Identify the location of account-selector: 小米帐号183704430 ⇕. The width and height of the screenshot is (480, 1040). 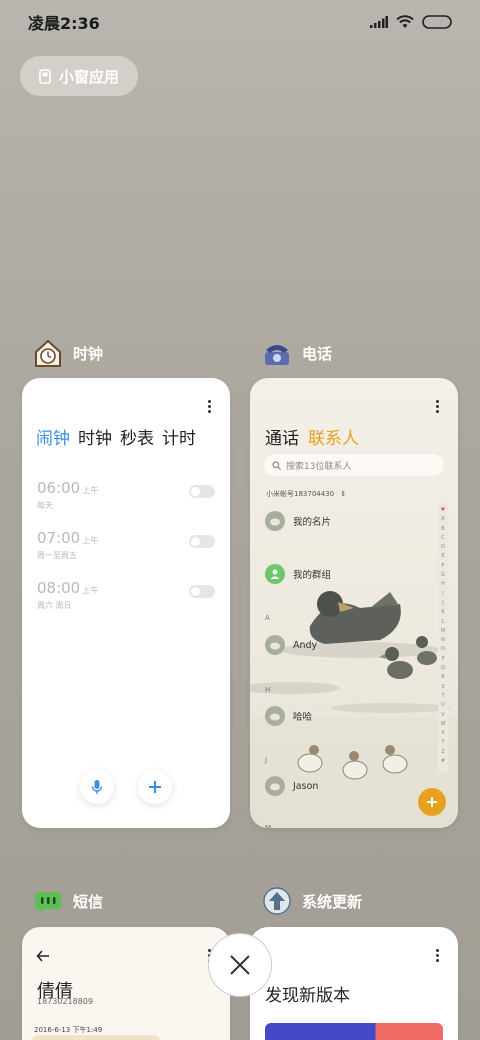
(306, 494).